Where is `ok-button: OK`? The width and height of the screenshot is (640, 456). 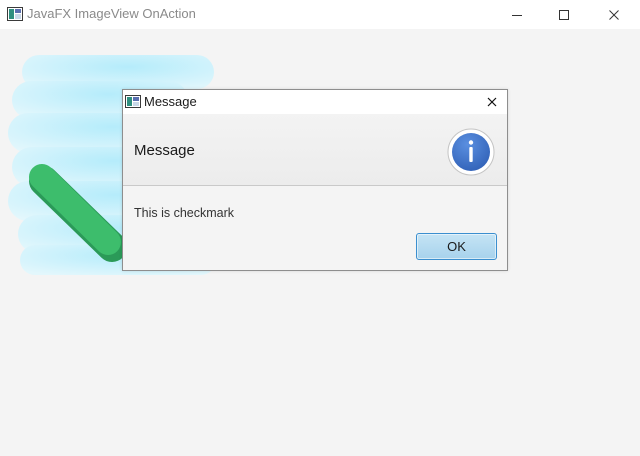
ok-button: OK is located at coordinates (456, 246).